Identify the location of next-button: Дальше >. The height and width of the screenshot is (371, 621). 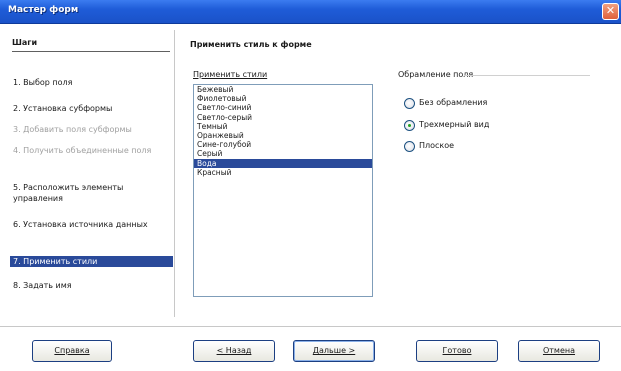
(334, 351).